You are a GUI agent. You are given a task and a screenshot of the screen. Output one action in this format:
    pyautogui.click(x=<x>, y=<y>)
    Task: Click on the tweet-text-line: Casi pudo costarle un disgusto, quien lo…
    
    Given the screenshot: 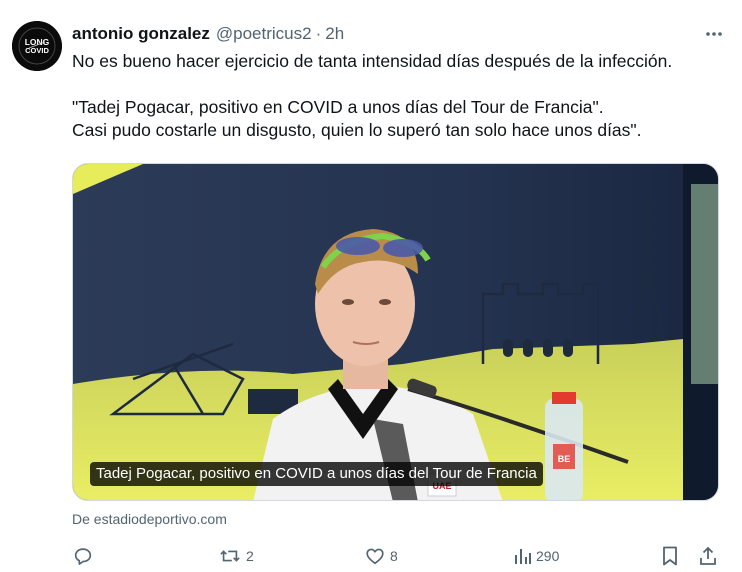 What is the action you would take?
    pyautogui.click(x=357, y=130)
    